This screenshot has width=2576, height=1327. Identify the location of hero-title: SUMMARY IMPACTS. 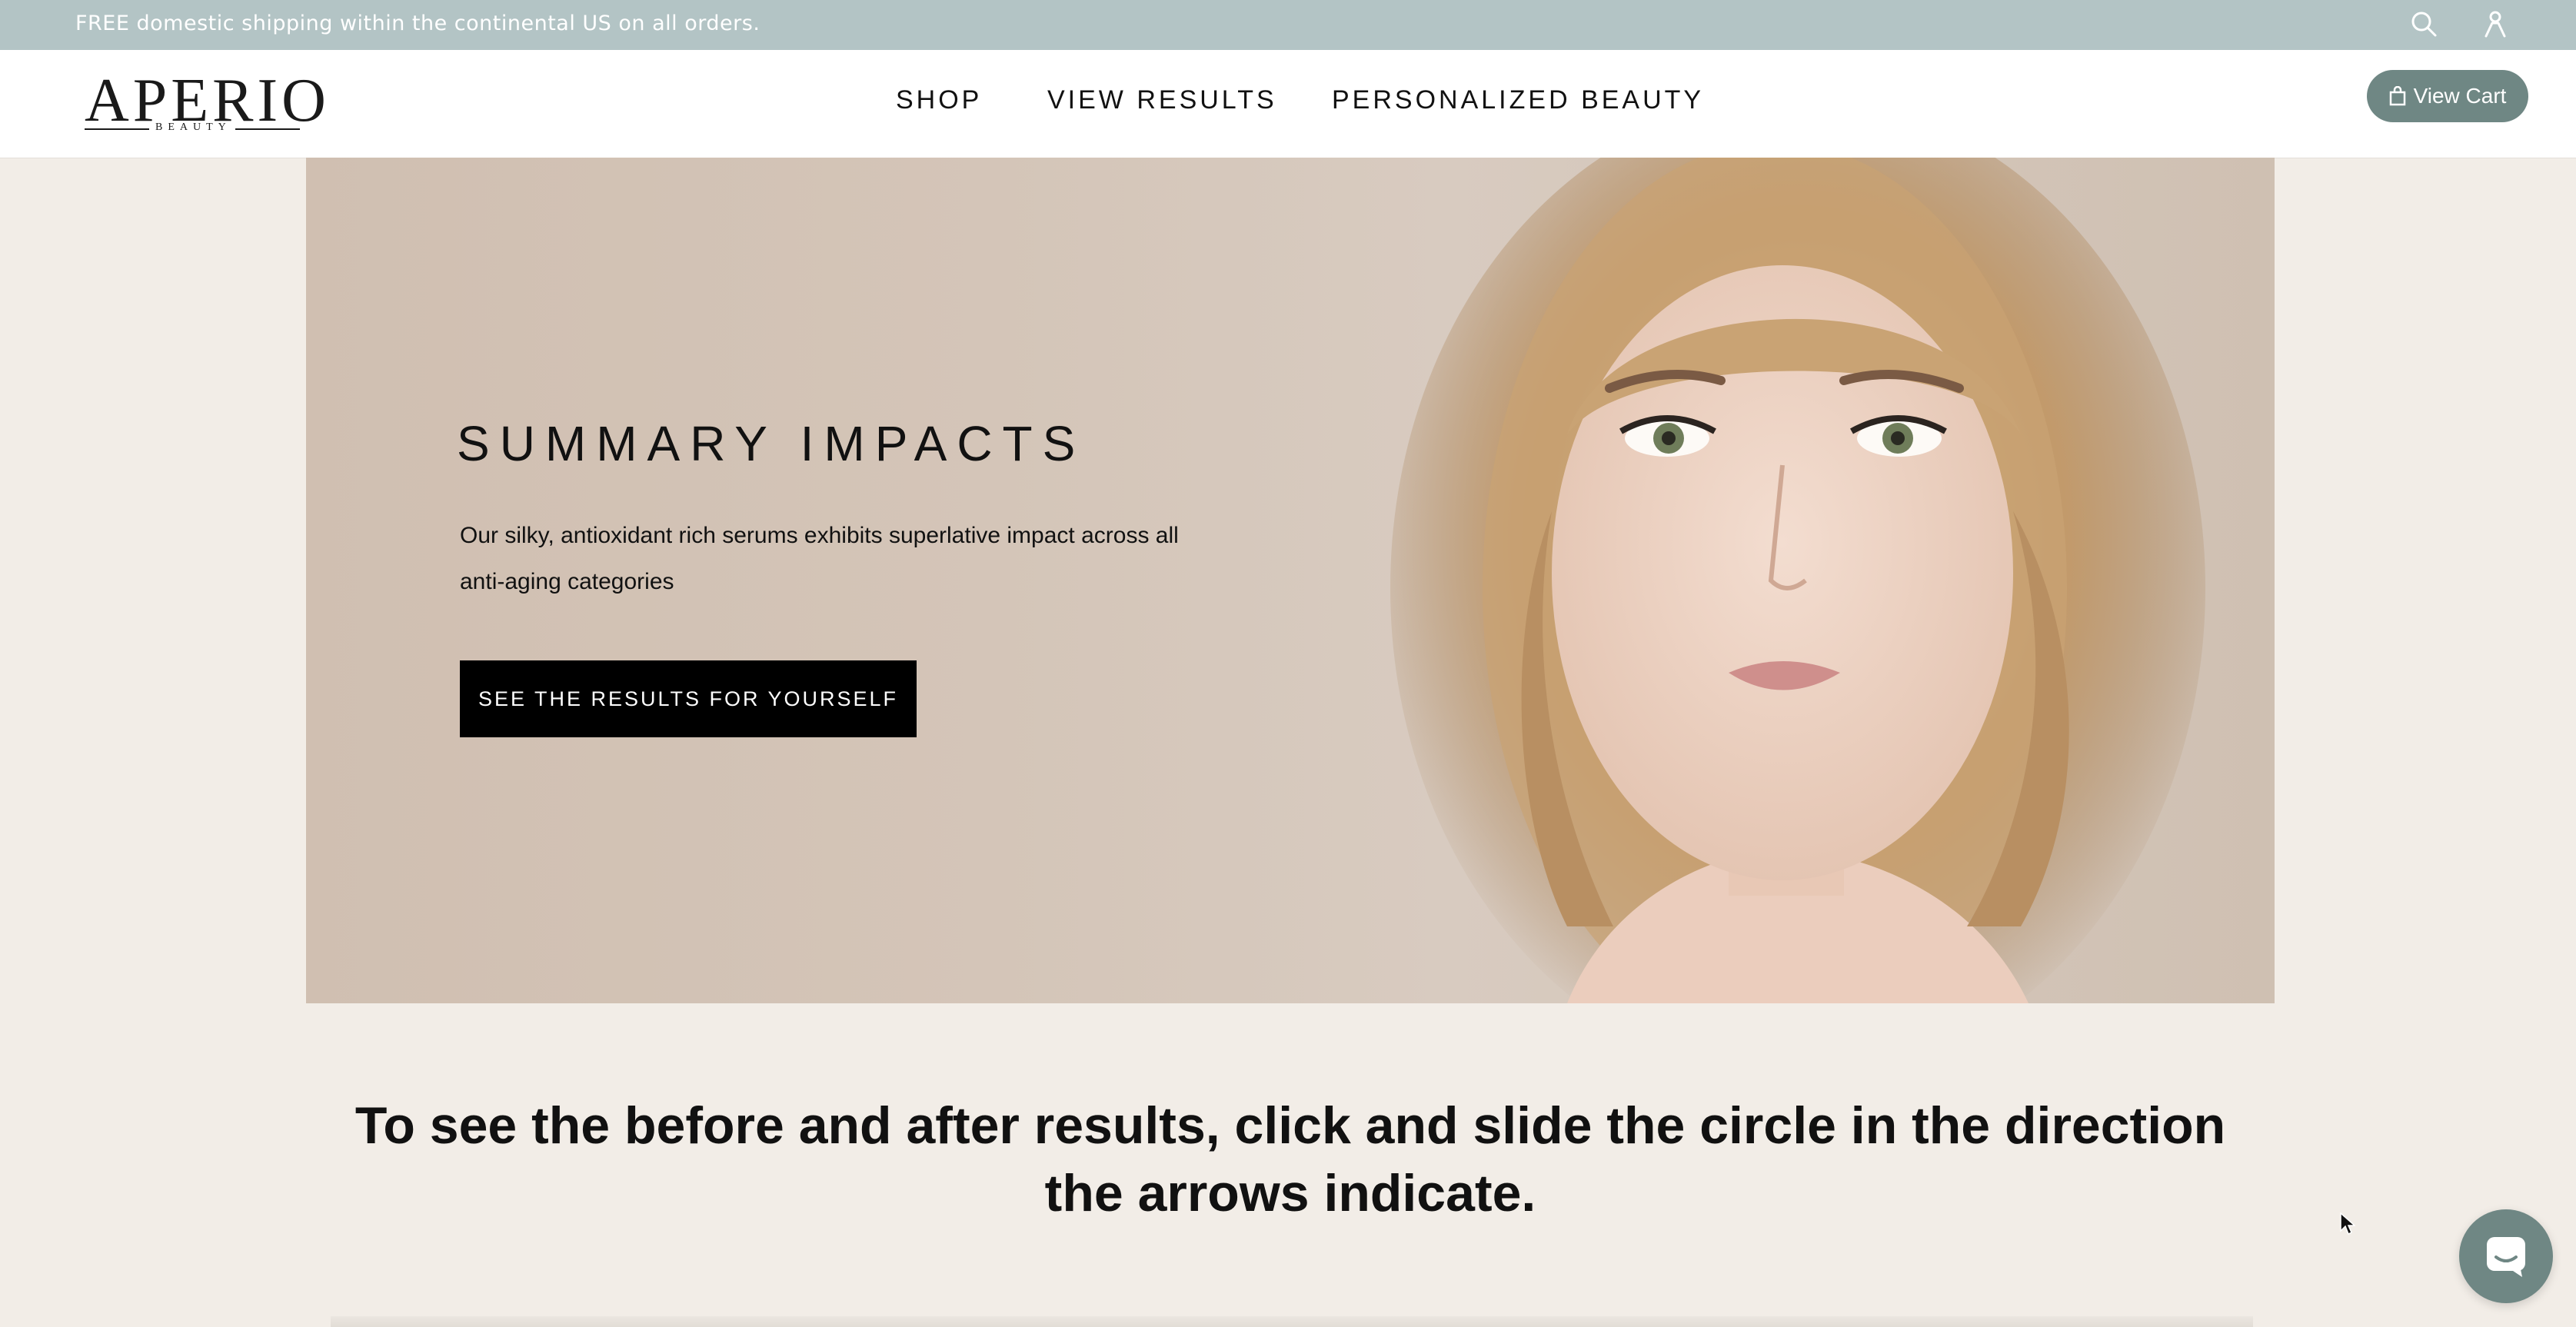
(771, 443).